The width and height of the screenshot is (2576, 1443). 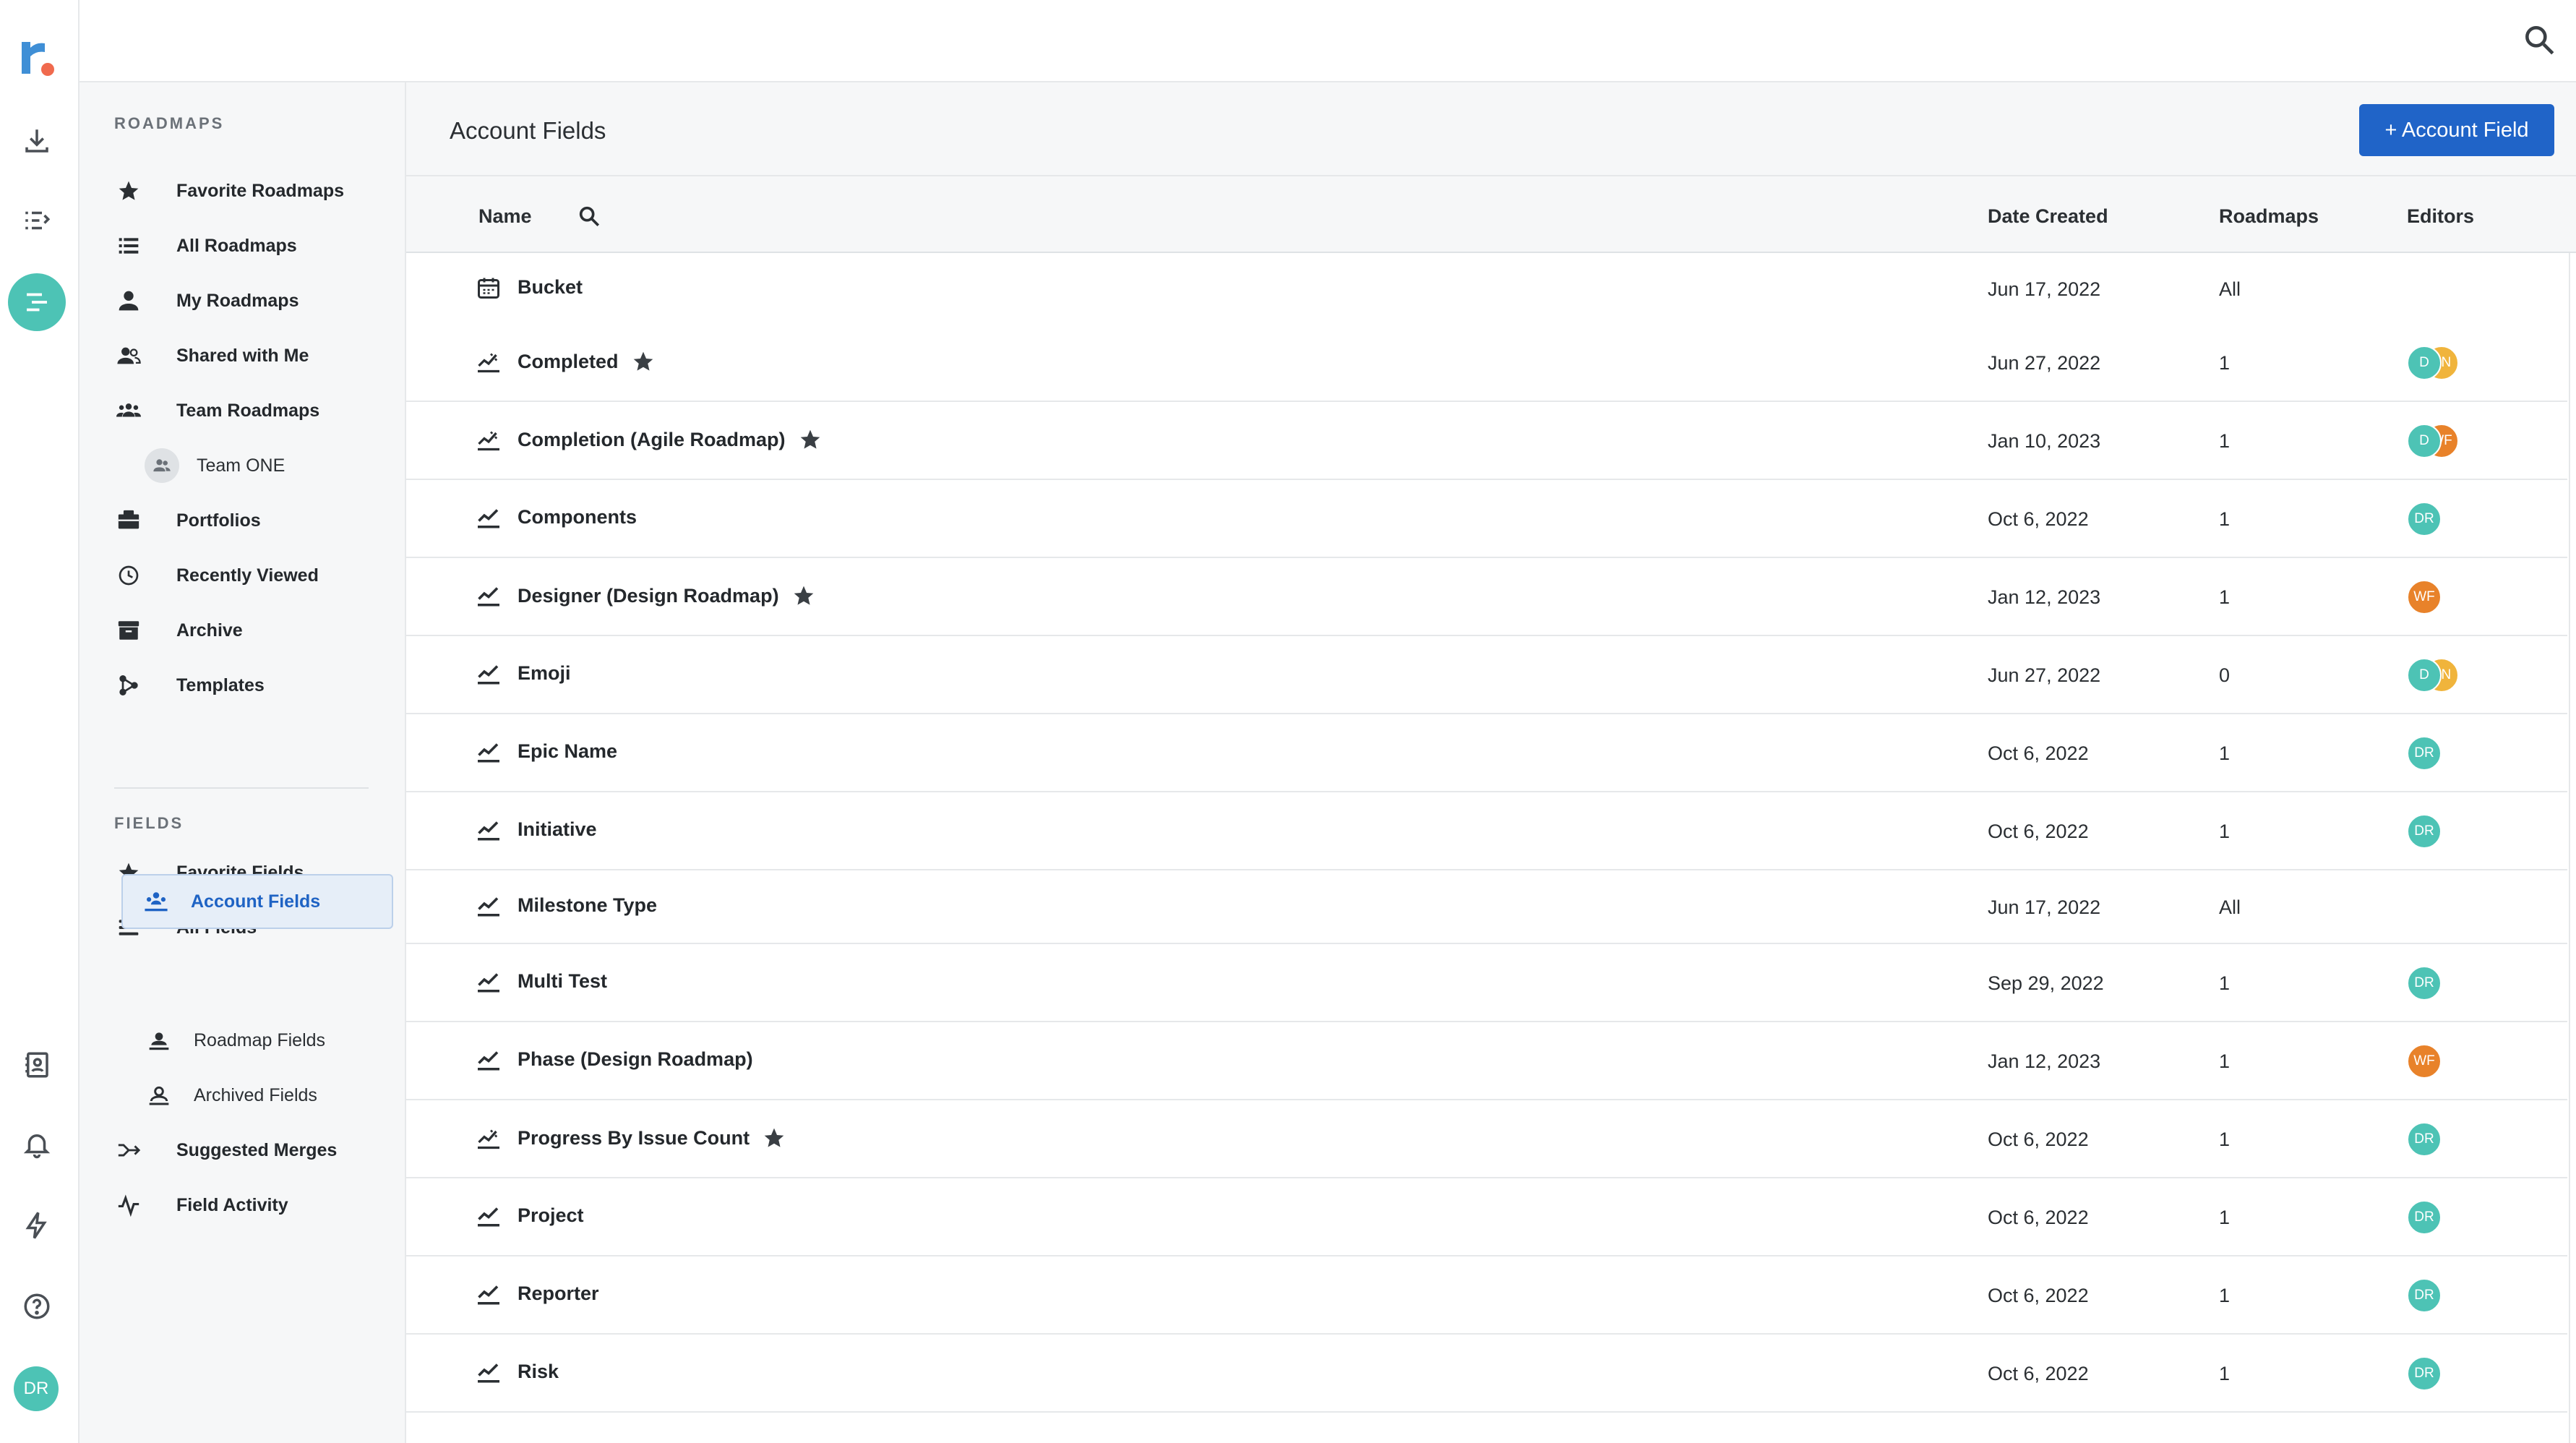 What do you see at coordinates (206, 245) in the screenshot?
I see `sidebar-item-all-roadmaps: All Roadmaps` at bounding box center [206, 245].